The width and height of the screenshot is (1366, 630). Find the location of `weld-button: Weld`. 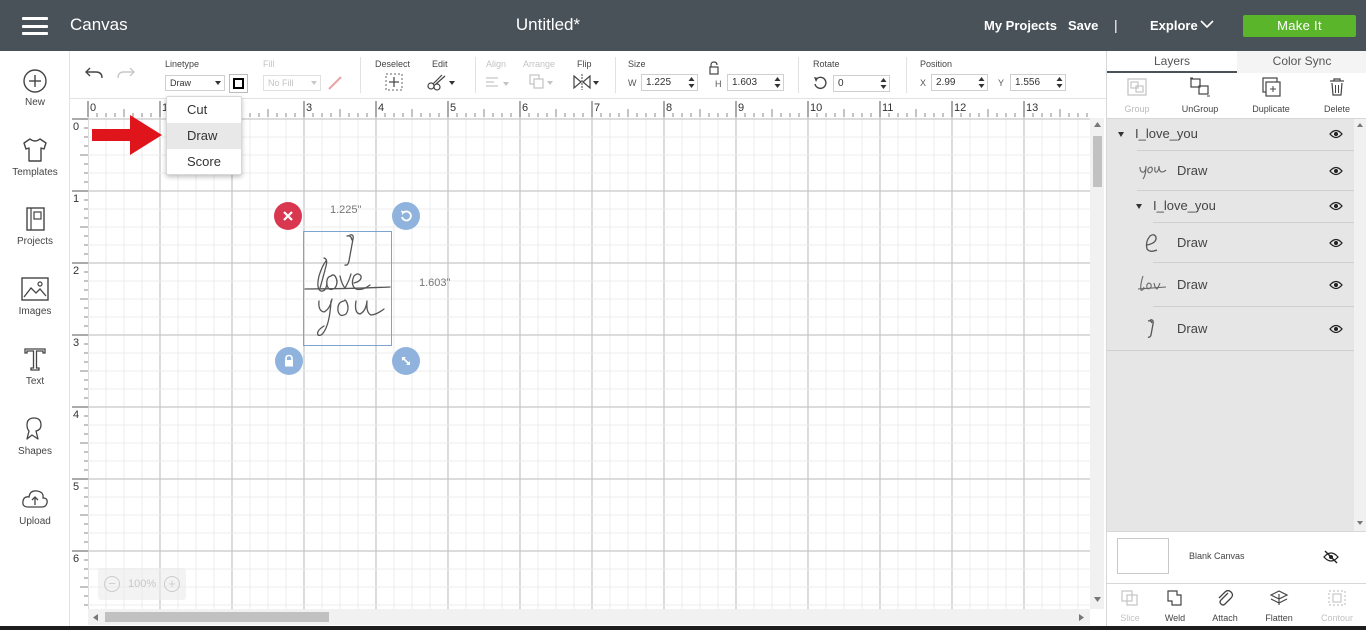

weld-button: Weld is located at coordinates (1175, 606).